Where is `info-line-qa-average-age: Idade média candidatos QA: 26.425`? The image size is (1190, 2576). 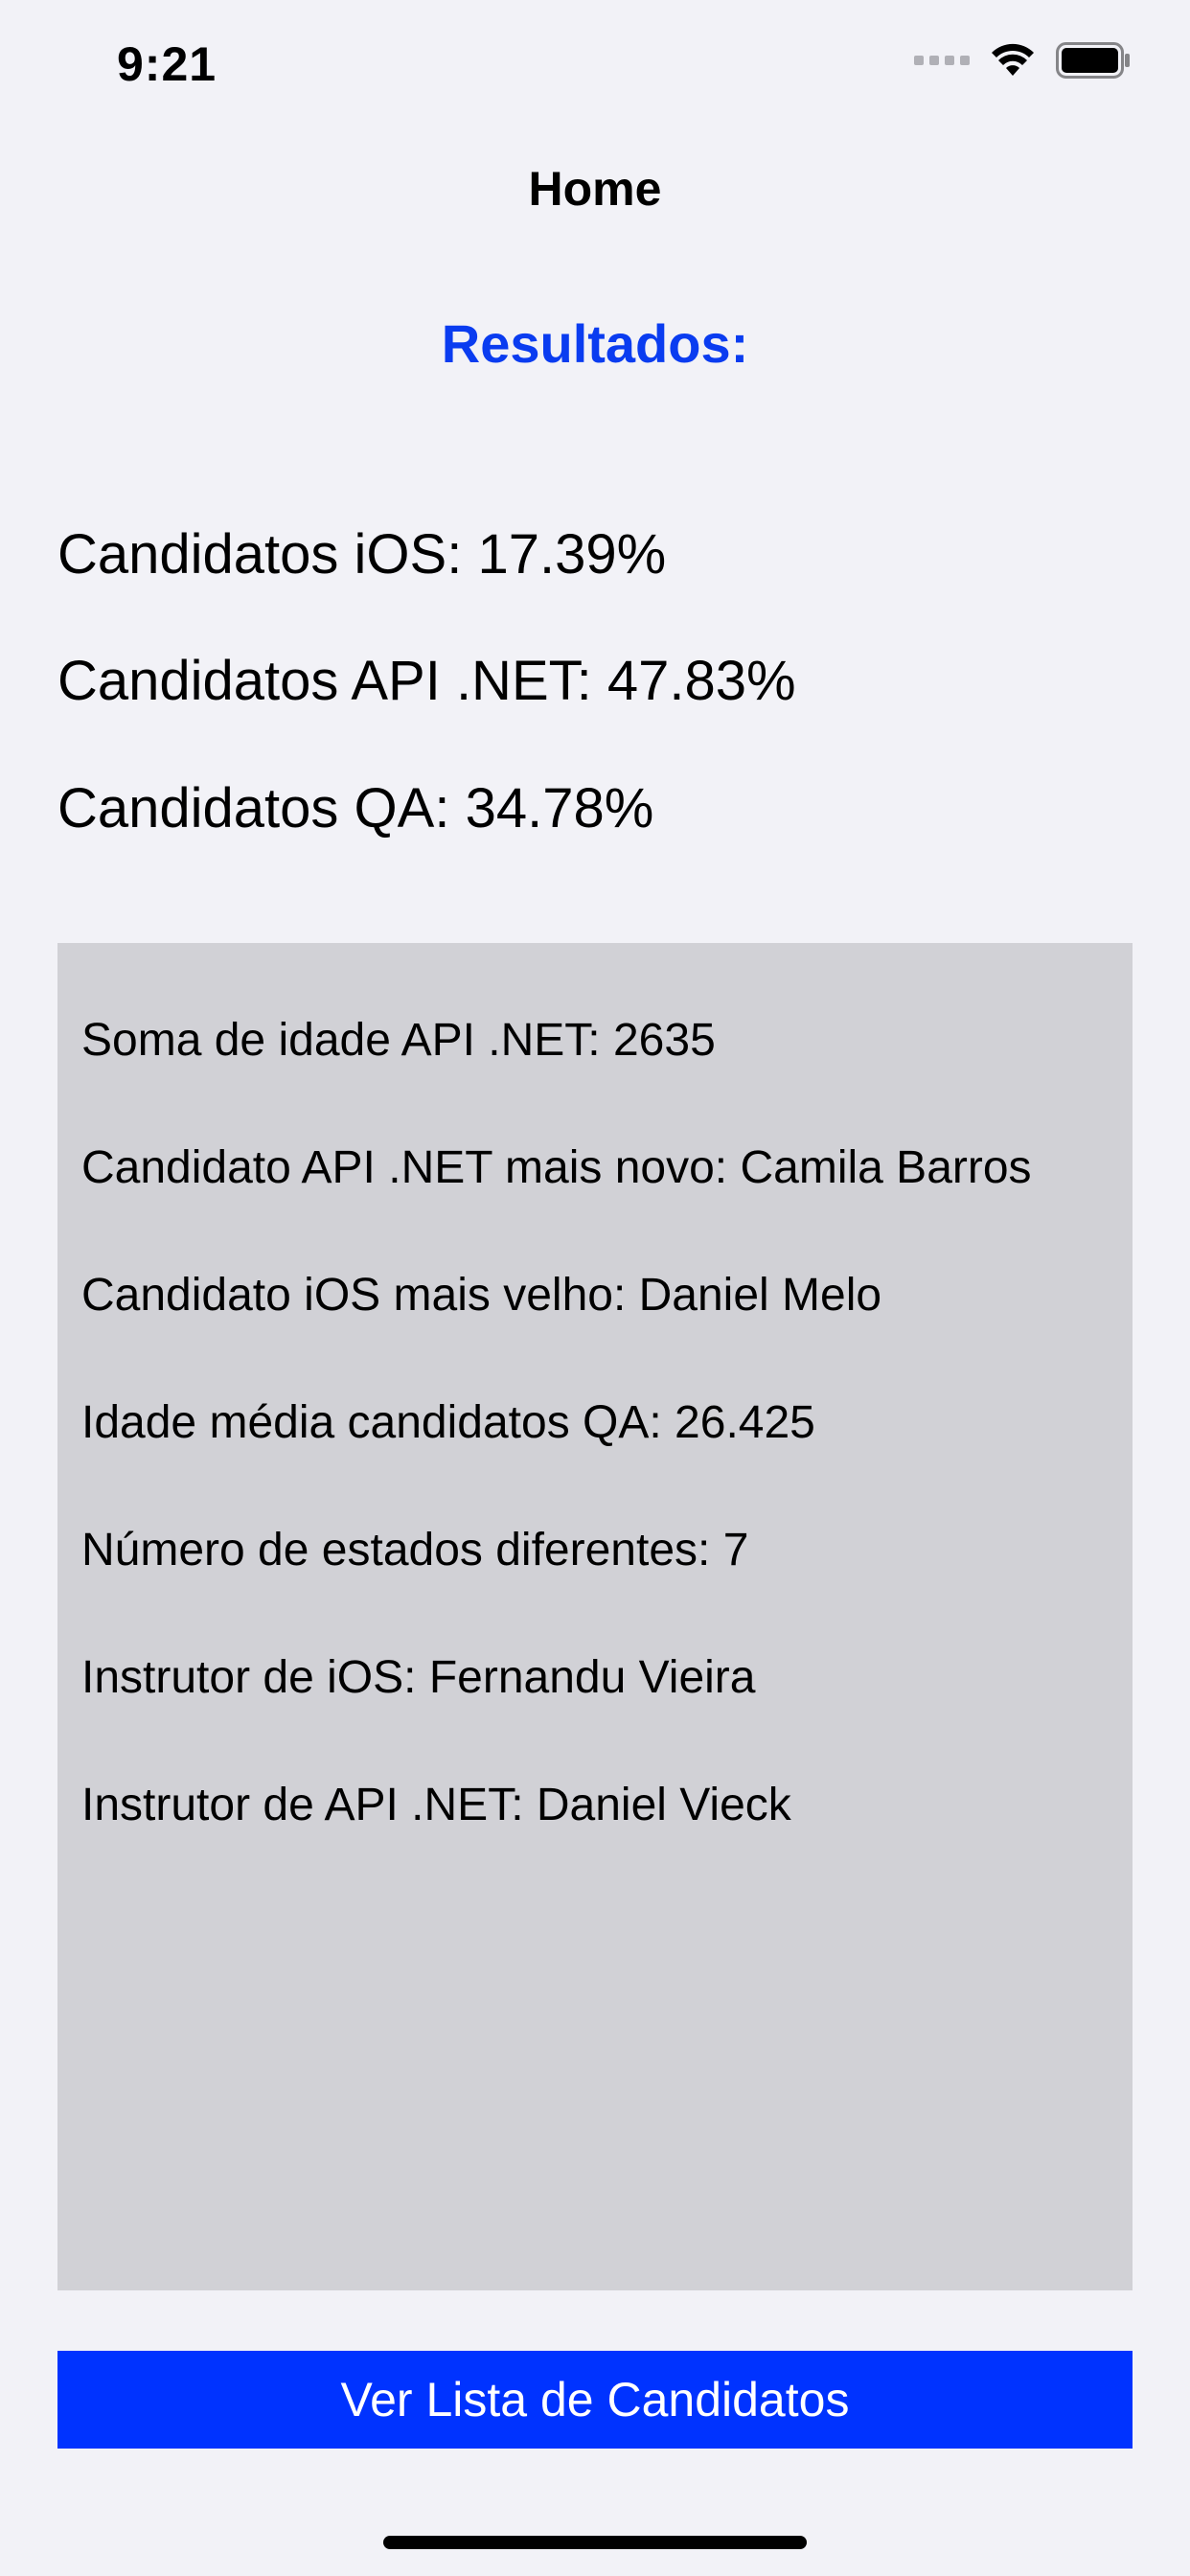
info-line-qa-average-age: Idade média candidatos QA: 26.425 is located at coordinates (448, 1422).